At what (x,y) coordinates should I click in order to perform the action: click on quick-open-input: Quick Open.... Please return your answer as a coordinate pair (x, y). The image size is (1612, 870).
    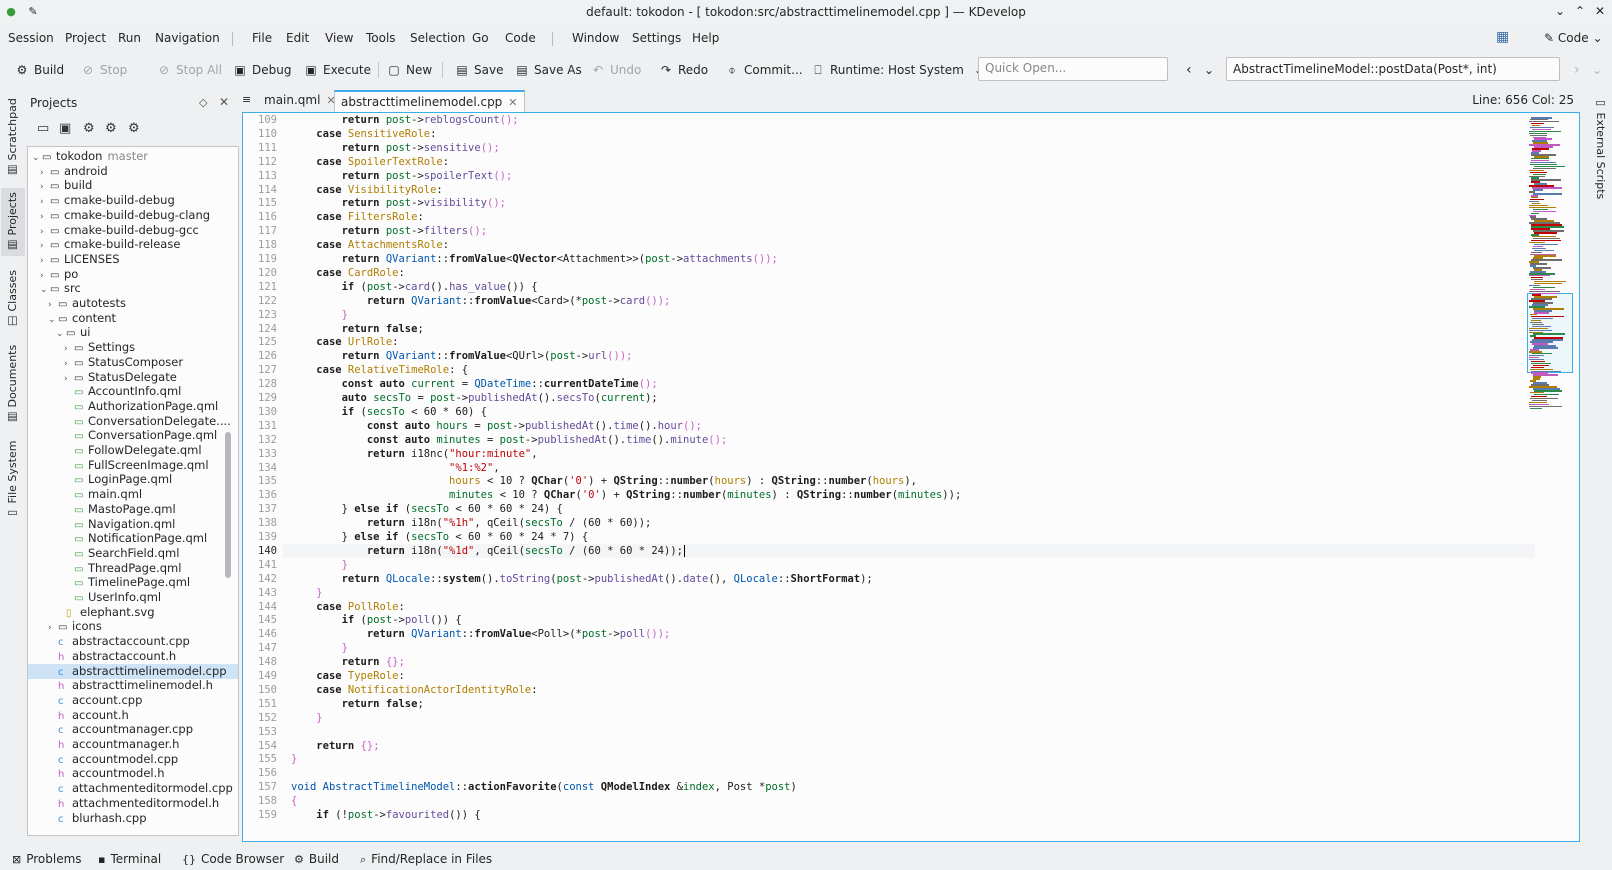
    Looking at the image, I should click on (1073, 69).